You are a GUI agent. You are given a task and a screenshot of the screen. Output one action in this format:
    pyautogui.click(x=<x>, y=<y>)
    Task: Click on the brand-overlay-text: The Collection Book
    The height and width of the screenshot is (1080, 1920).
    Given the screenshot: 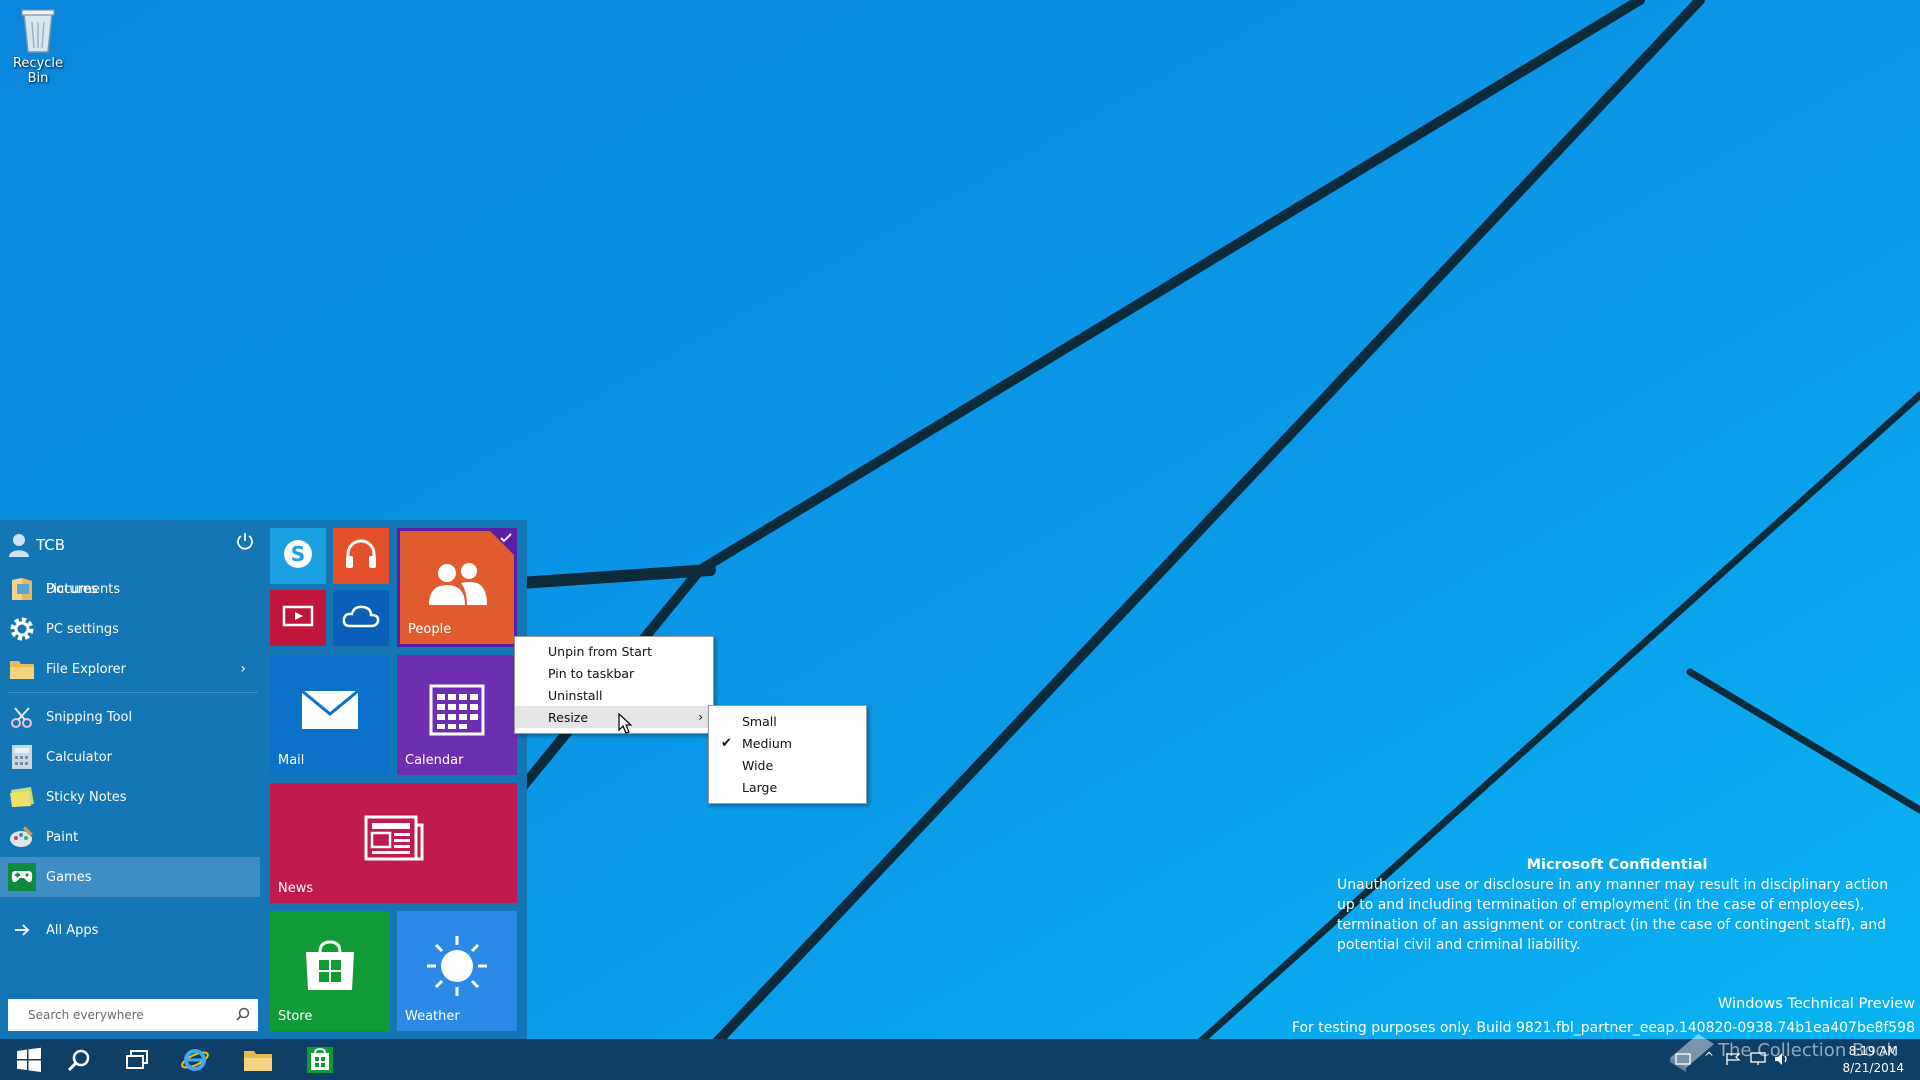 What is the action you would take?
    pyautogui.click(x=1807, y=1050)
    